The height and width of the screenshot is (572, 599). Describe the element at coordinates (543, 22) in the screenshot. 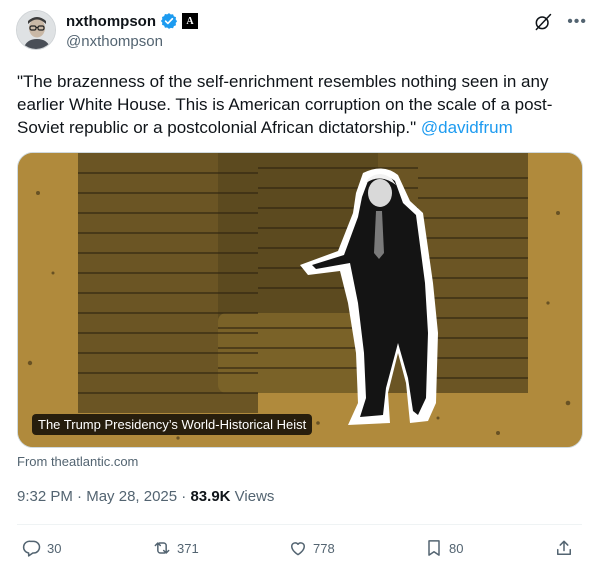

I see `grok-icon` at that location.